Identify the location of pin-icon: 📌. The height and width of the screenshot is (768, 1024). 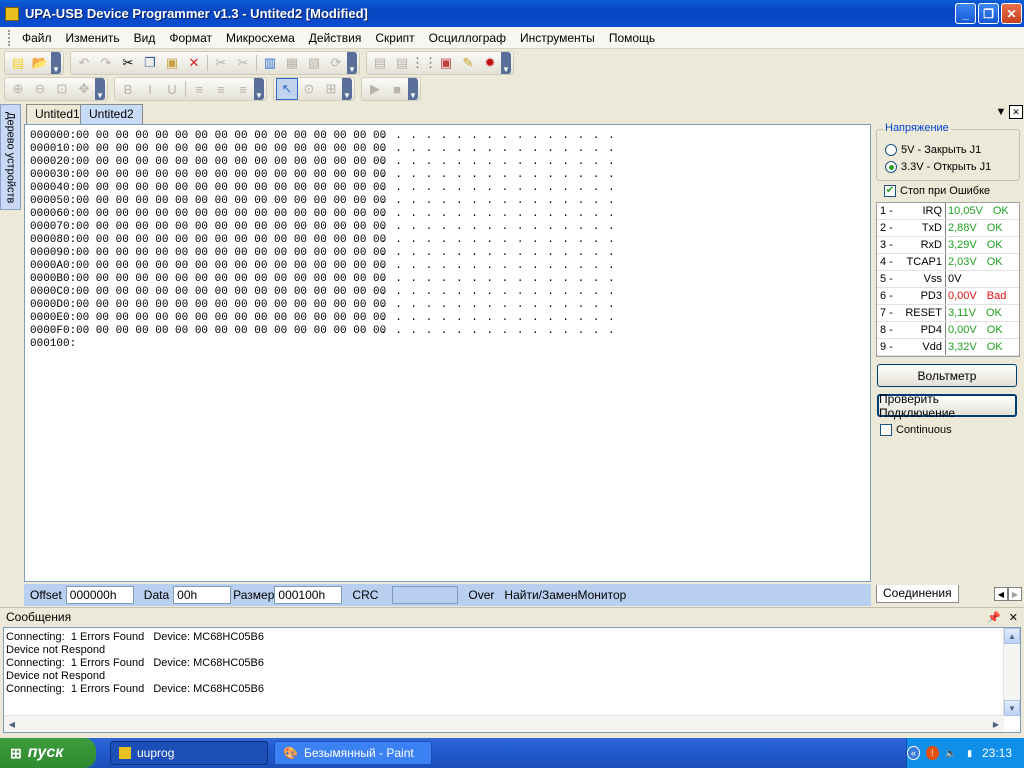
(994, 617).